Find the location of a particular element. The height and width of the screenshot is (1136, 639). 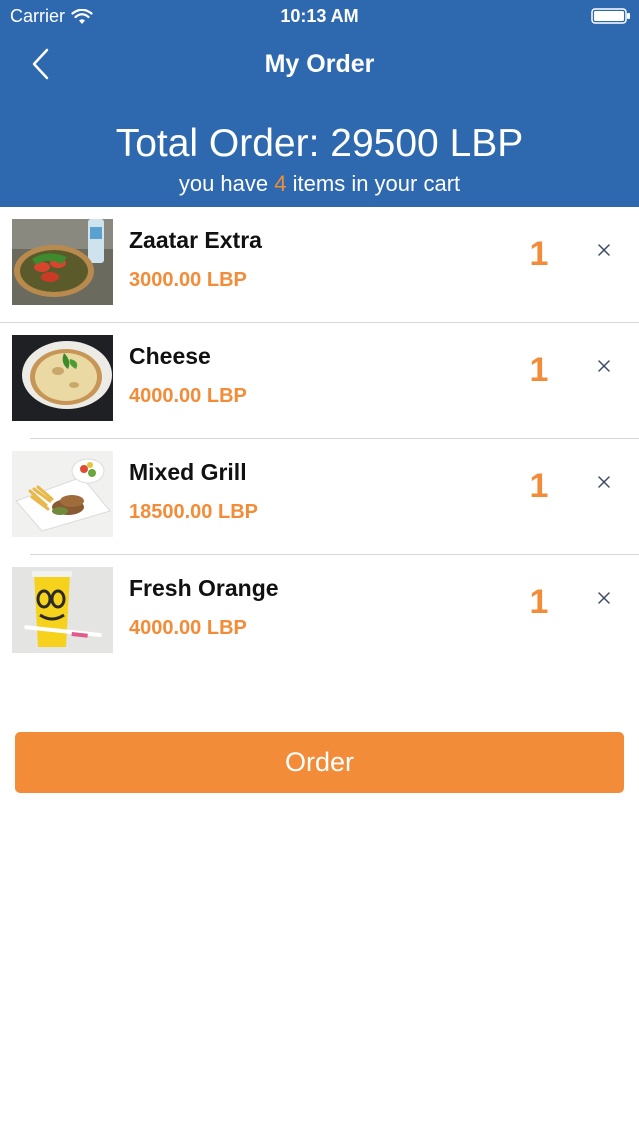

cart-count: 4 is located at coordinates (280, 183).